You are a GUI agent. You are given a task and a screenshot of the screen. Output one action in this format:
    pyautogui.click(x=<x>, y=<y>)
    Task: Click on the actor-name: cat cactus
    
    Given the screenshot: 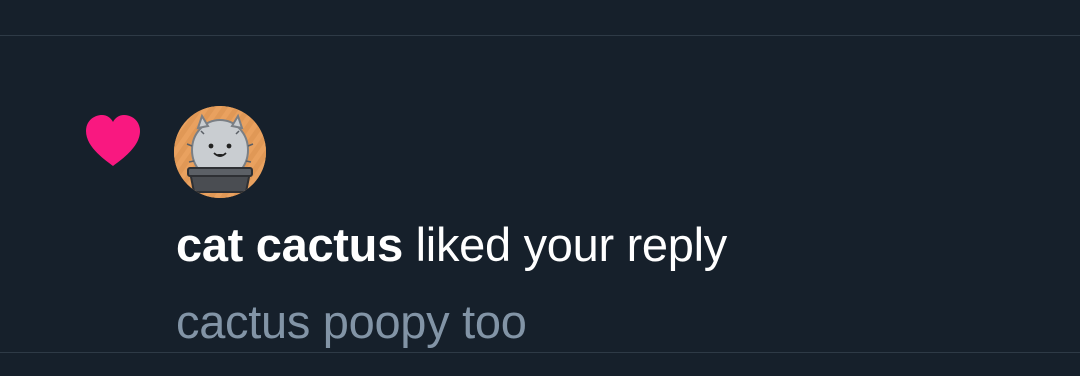 What is the action you would take?
    pyautogui.click(x=289, y=244)
    